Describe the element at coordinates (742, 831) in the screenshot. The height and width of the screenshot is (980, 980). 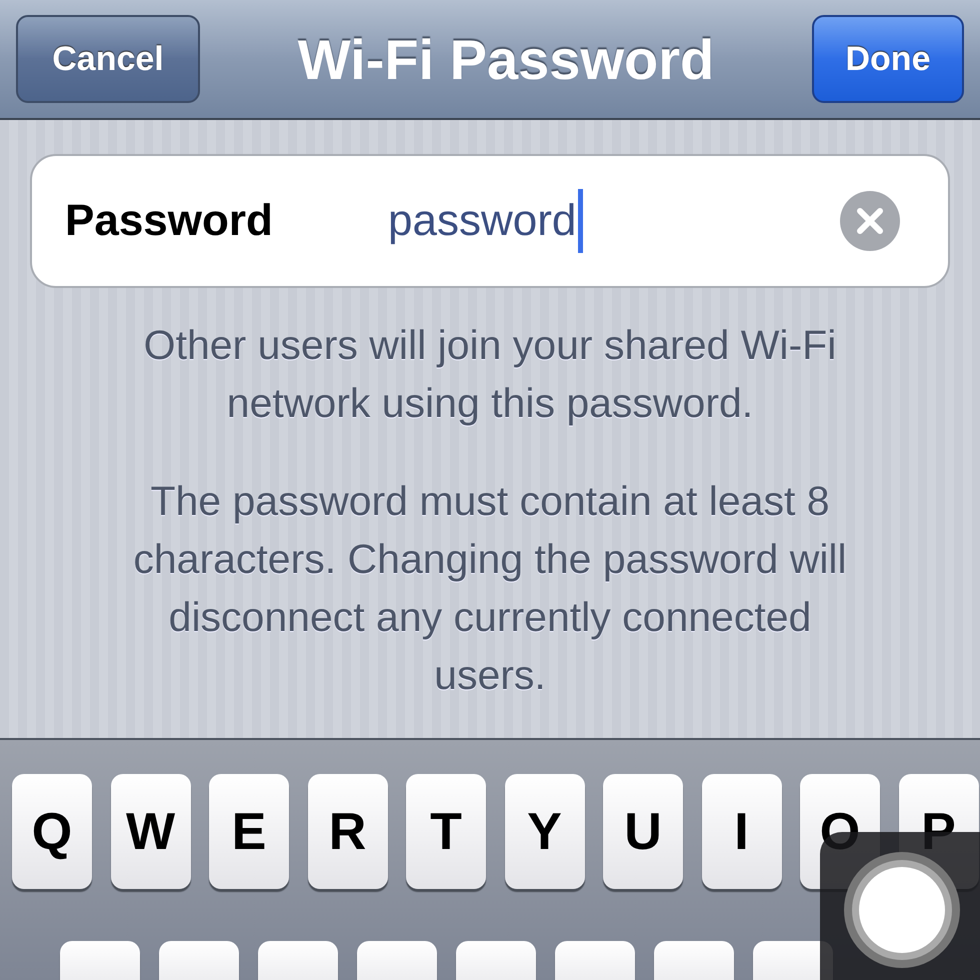
I see `keyboard-key: I` at that location.